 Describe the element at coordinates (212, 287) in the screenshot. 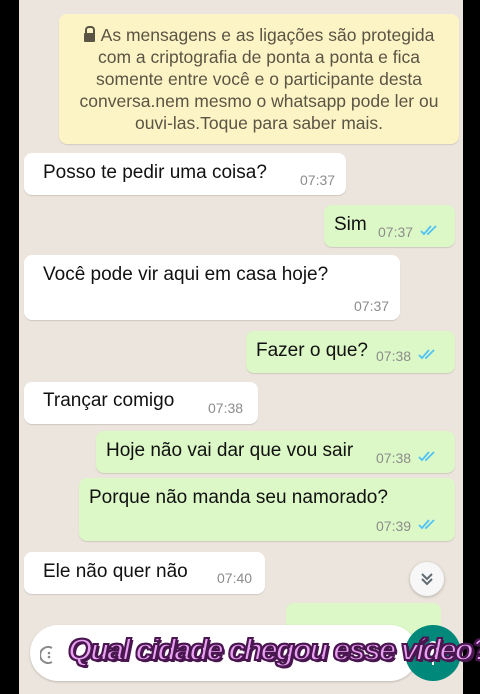

I see `message-incoming: Você pode vir aqui em casa hoje? 07:37` at that location.